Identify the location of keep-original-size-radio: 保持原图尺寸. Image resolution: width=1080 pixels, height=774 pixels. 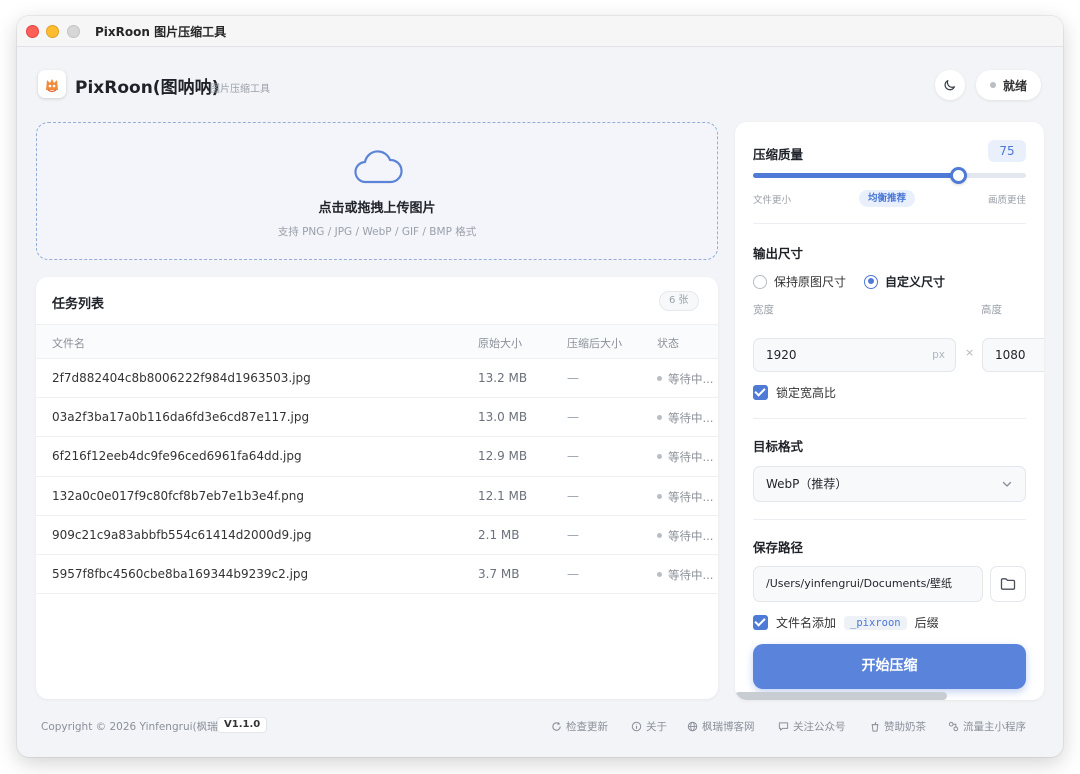
(799, 281).